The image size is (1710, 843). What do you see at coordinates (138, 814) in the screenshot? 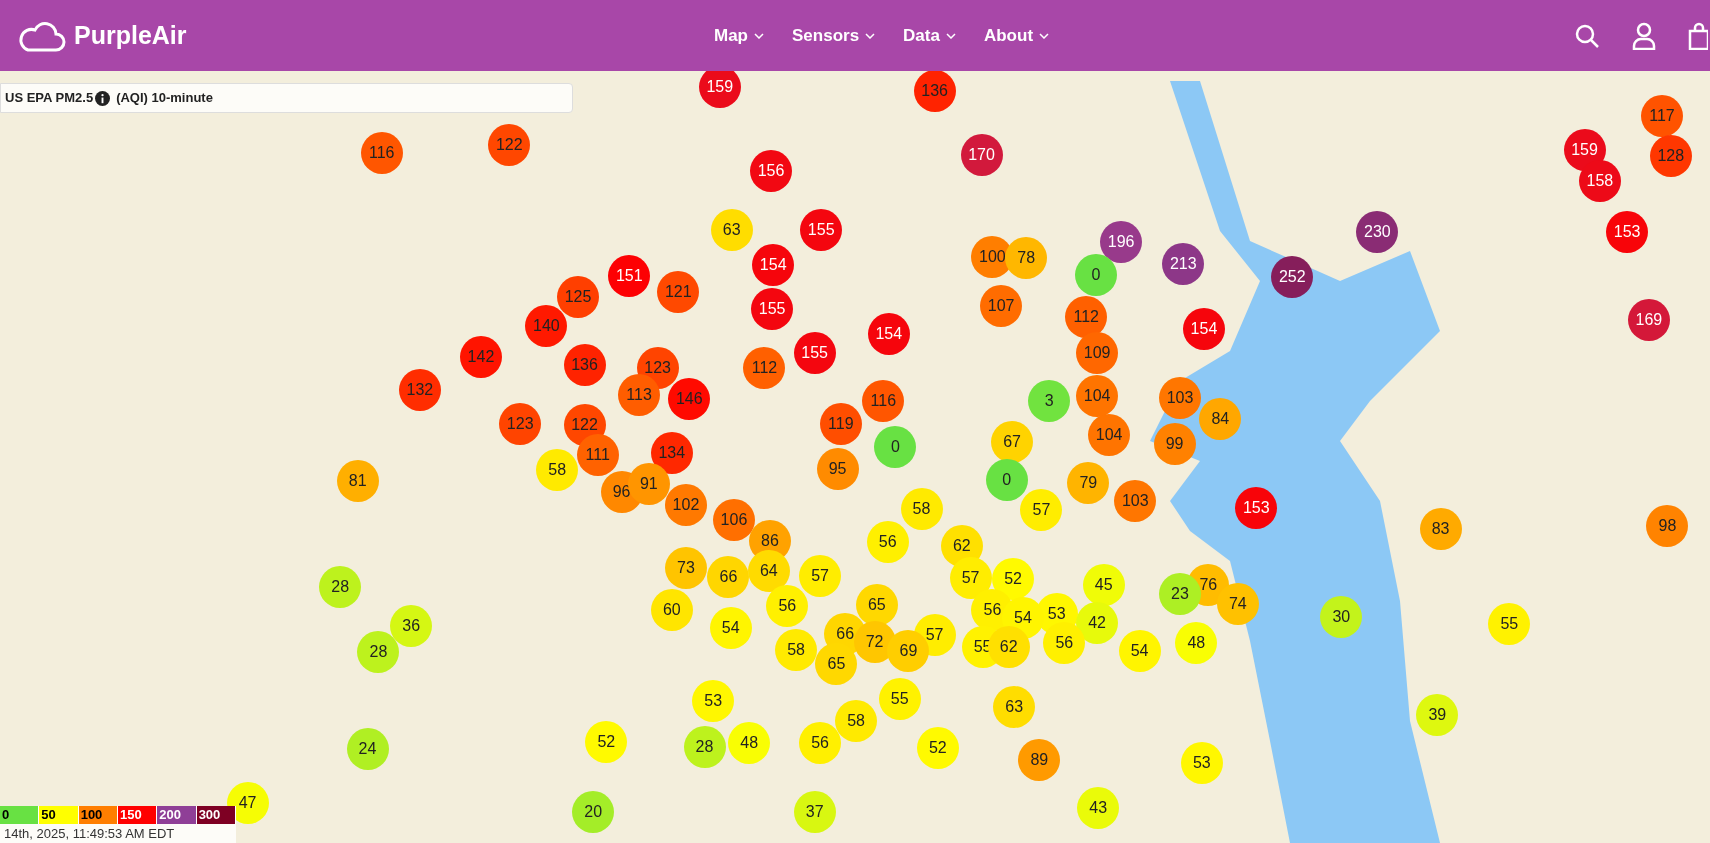
I see `legend-segment: 150` at bounding box center [138, 814].